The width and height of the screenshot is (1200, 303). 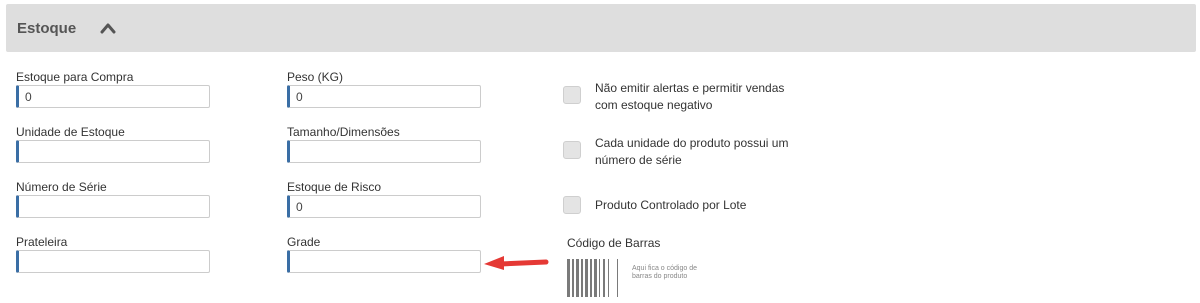 I want to click on barcode-icon, so click(x=592, y=278).